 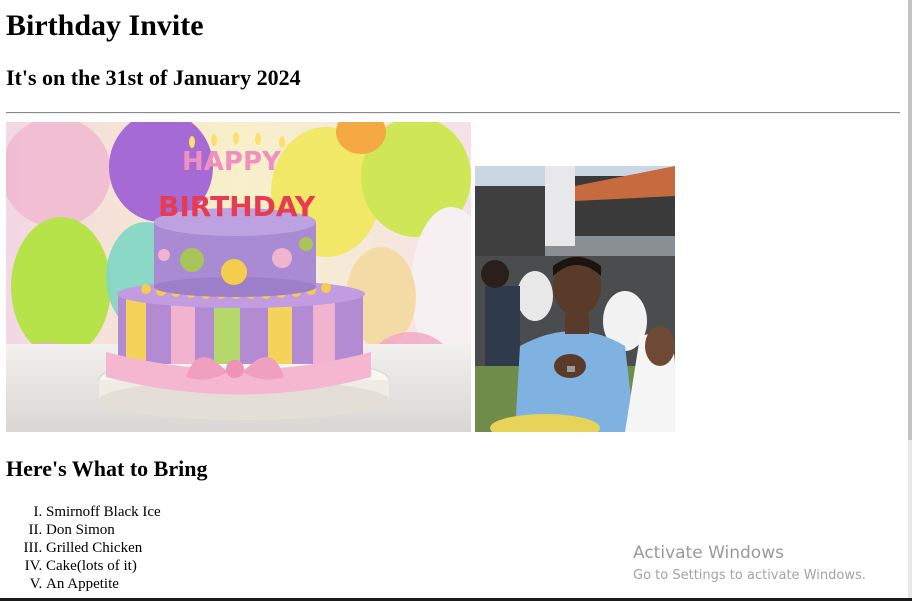 What do you see at coordinates (153, 77) in the screenshot?
I see `event-date-heading: It's on the 31st of January 2024` at bounding box center [153, 77].